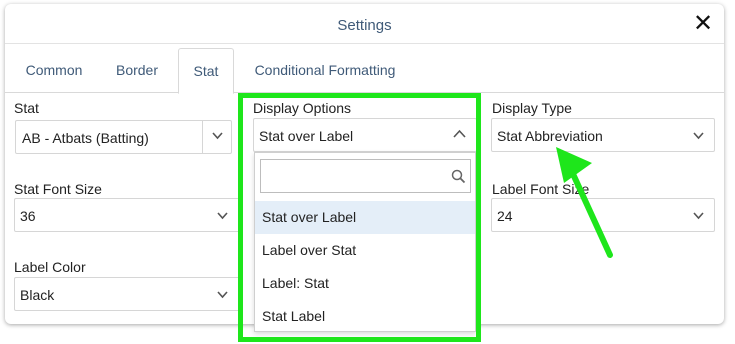  I want to click on stat-select-value: AB - Atbats (Batting), so click(85, 138).